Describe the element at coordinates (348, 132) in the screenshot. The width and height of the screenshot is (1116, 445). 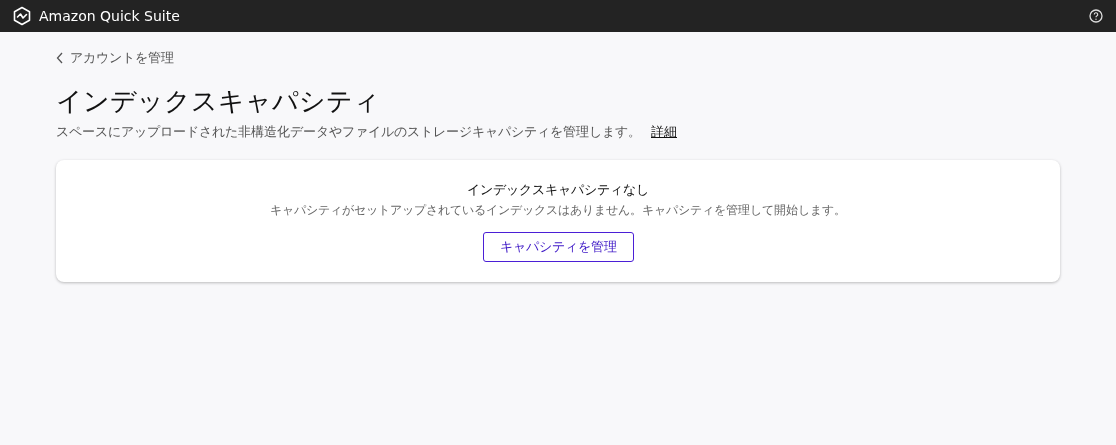
I see `page-description: スペースにアップロードされた非構造化データやファイルのストレージキャパシティを管理します。` at that location.